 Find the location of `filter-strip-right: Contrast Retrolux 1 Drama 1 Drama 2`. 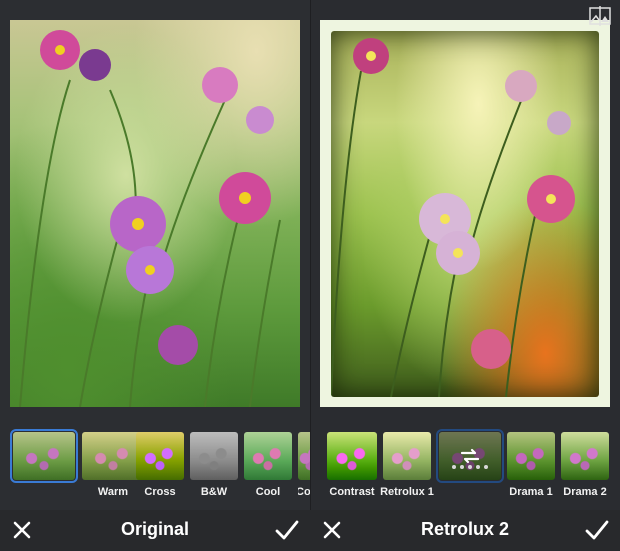

filter-strip-right: Contrast Retrolux 1 Drama 1 Drama 2 is located at coordinates (465, 469).